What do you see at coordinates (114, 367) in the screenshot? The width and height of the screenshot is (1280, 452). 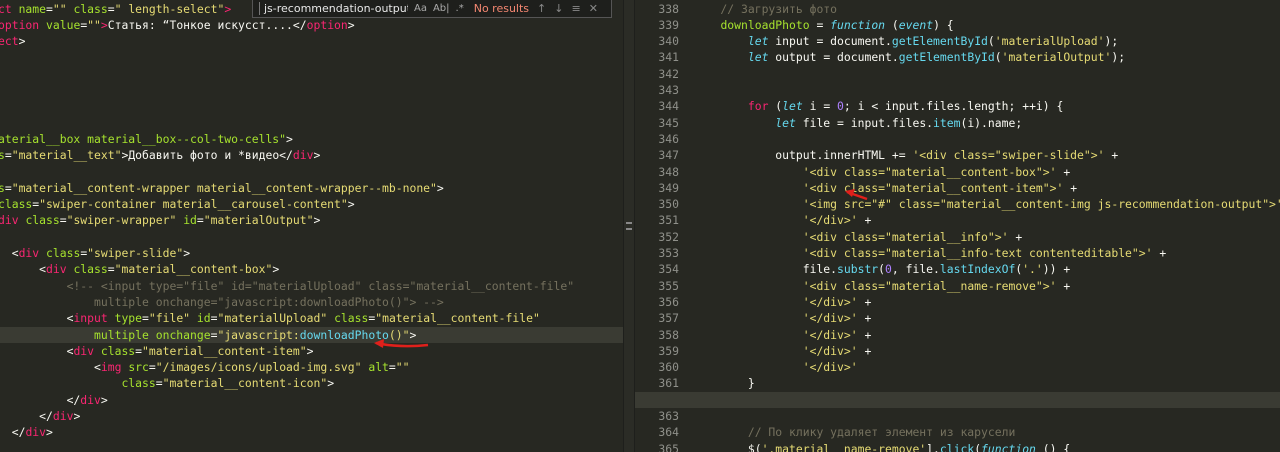 I see `code-token: img` at bounding box center [114, 367].